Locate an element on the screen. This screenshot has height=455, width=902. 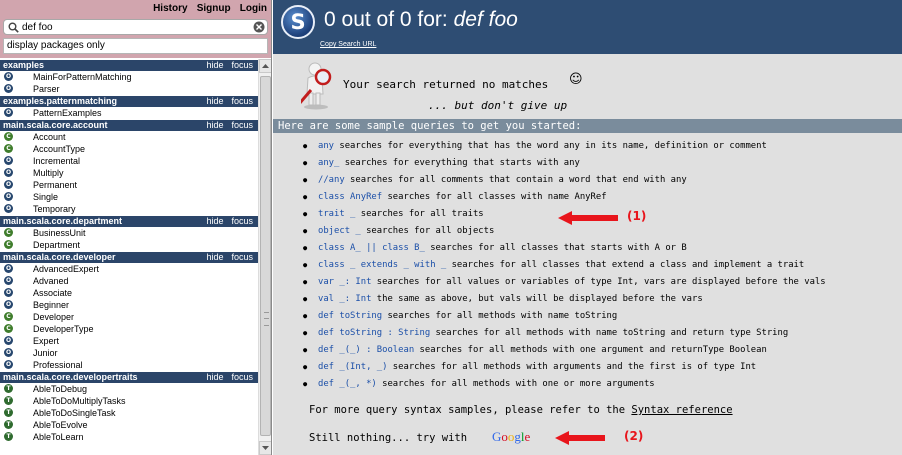
package-member: T AbleToEvolve is located at coordinates (129, 425).